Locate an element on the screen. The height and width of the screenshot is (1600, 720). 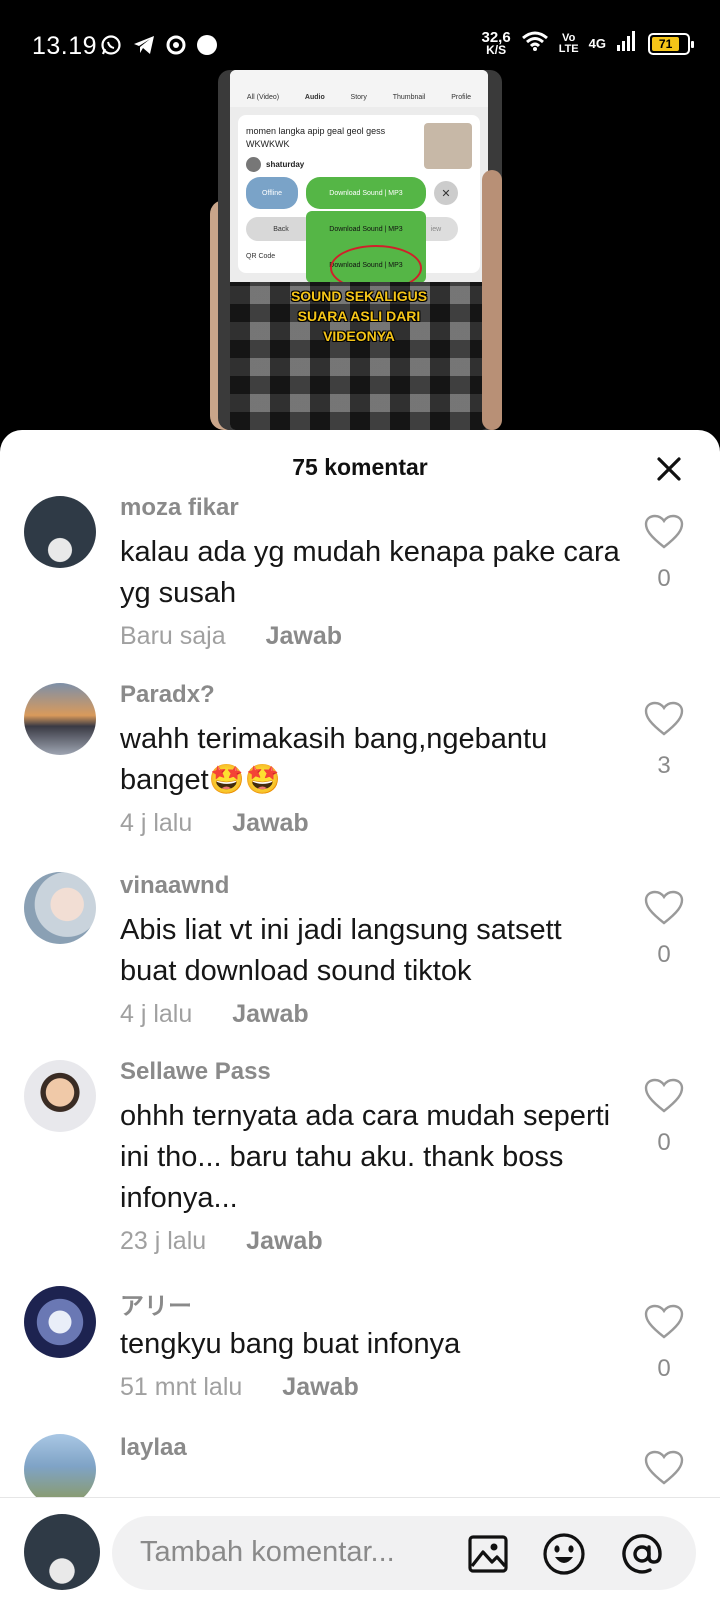
network-speed: 32,6 K/S is located at coordinates (496, 42).